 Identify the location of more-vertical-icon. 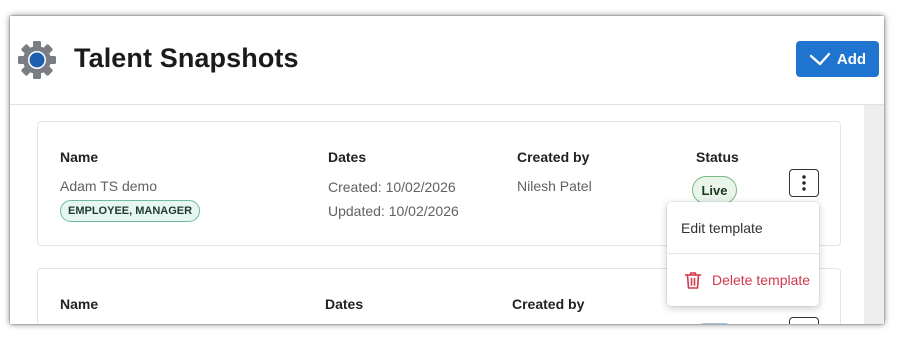
(804, 183).